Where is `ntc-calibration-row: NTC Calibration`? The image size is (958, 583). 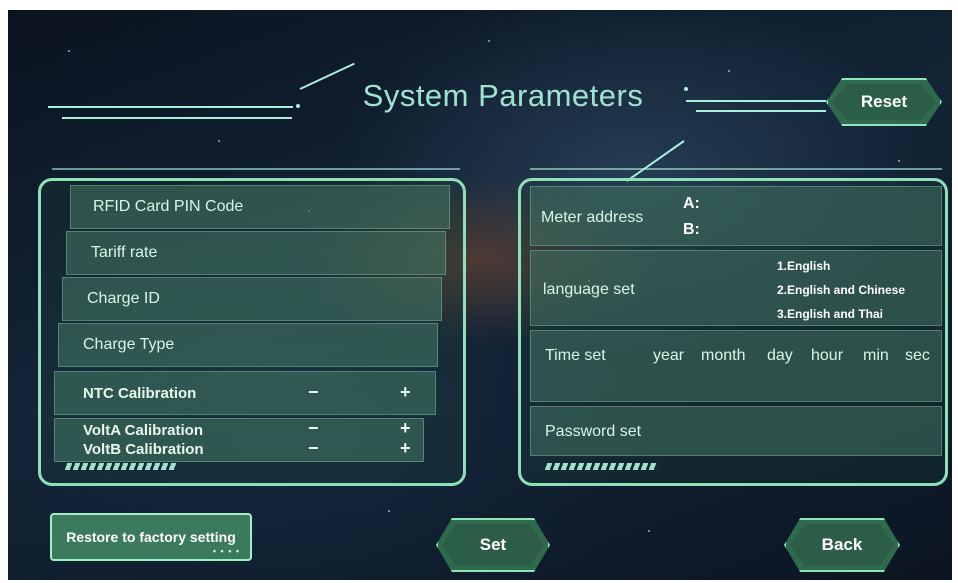
ntc-calibration-row: NTC Calibration is located at coordinates (245, 393).